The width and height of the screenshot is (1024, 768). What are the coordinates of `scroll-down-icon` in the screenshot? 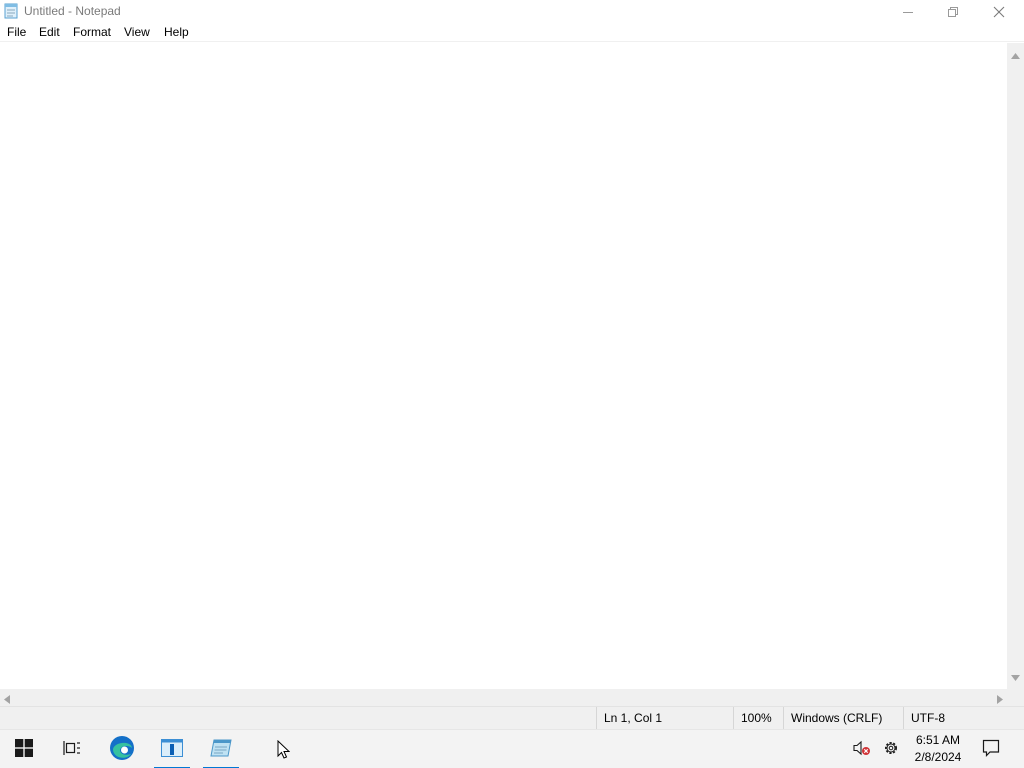 It's located at (1015, 677).